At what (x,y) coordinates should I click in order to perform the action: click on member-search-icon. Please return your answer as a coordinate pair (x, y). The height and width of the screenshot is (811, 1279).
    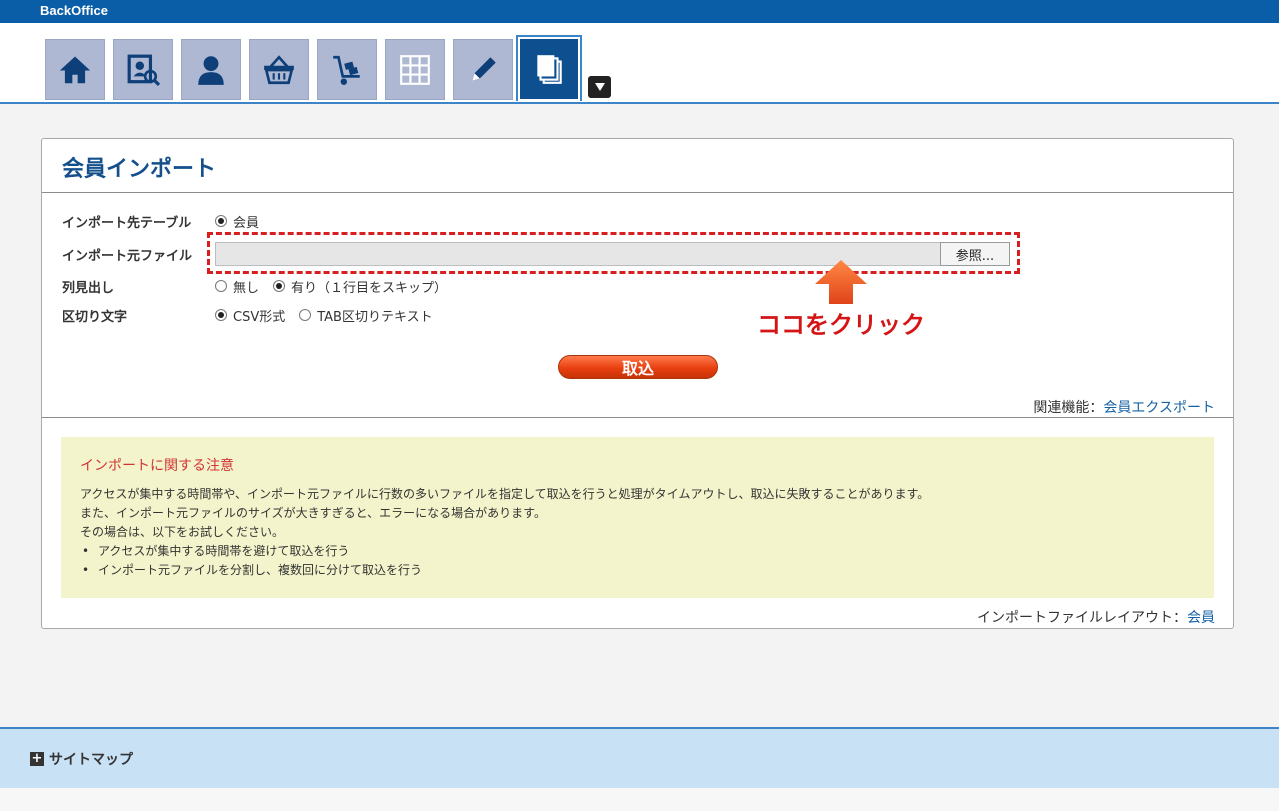
    Looking at the image, I should click on (143, 70).